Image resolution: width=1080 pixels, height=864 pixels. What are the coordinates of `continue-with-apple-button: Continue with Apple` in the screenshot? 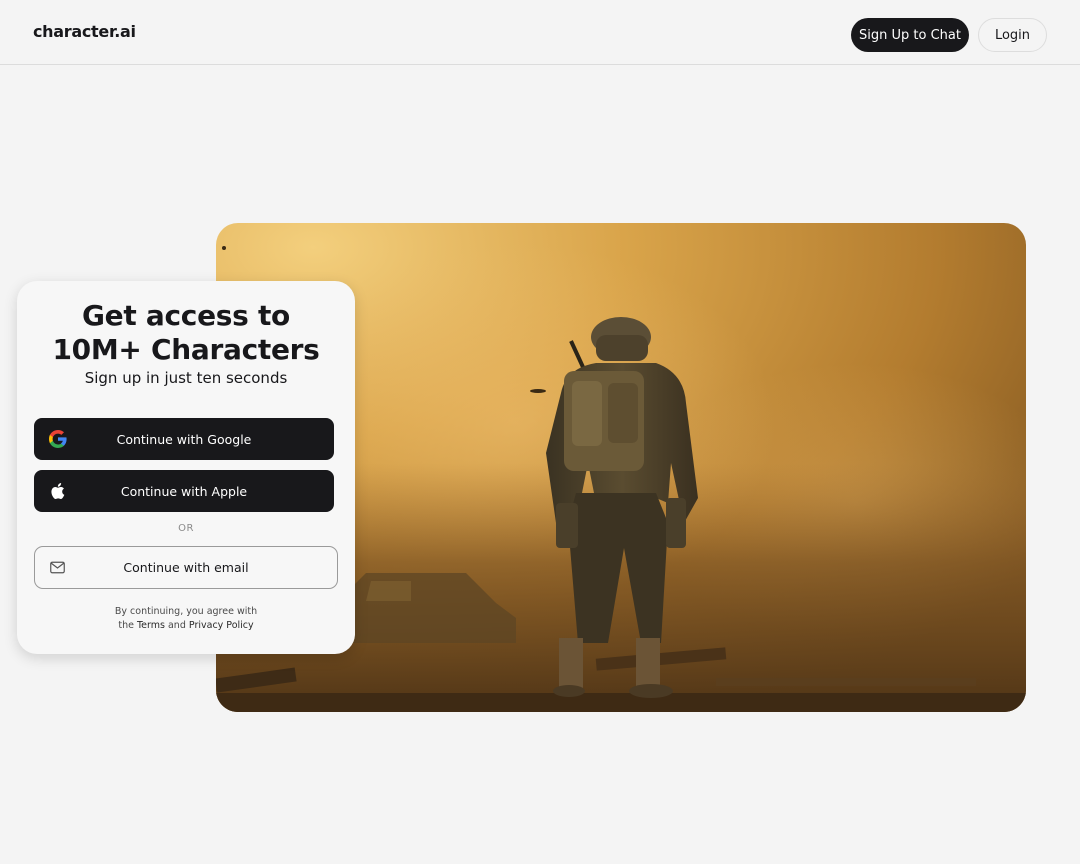 It's located at (184, 491).